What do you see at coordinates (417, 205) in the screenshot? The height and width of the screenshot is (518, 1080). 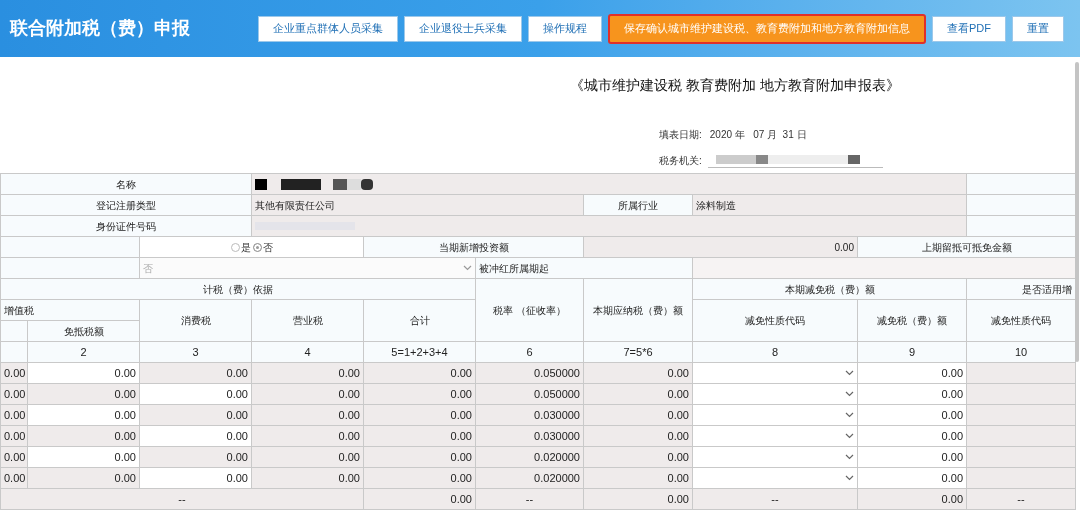 I see `field-value: 其他有限责任公司` at bounding box center [417, 205].